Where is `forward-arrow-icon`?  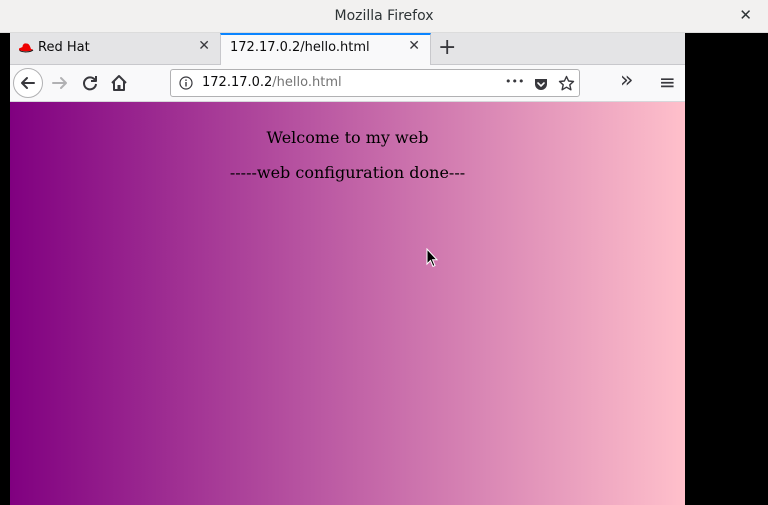
forward-arrow-icon is located at coordinates (59, 83).